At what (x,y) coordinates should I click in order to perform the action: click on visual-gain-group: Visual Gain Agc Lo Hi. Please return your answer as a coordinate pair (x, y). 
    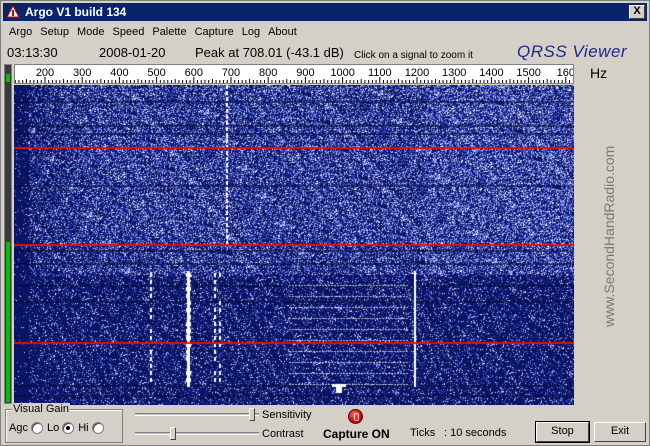
    Looking at the image, I should click on (64, 423).